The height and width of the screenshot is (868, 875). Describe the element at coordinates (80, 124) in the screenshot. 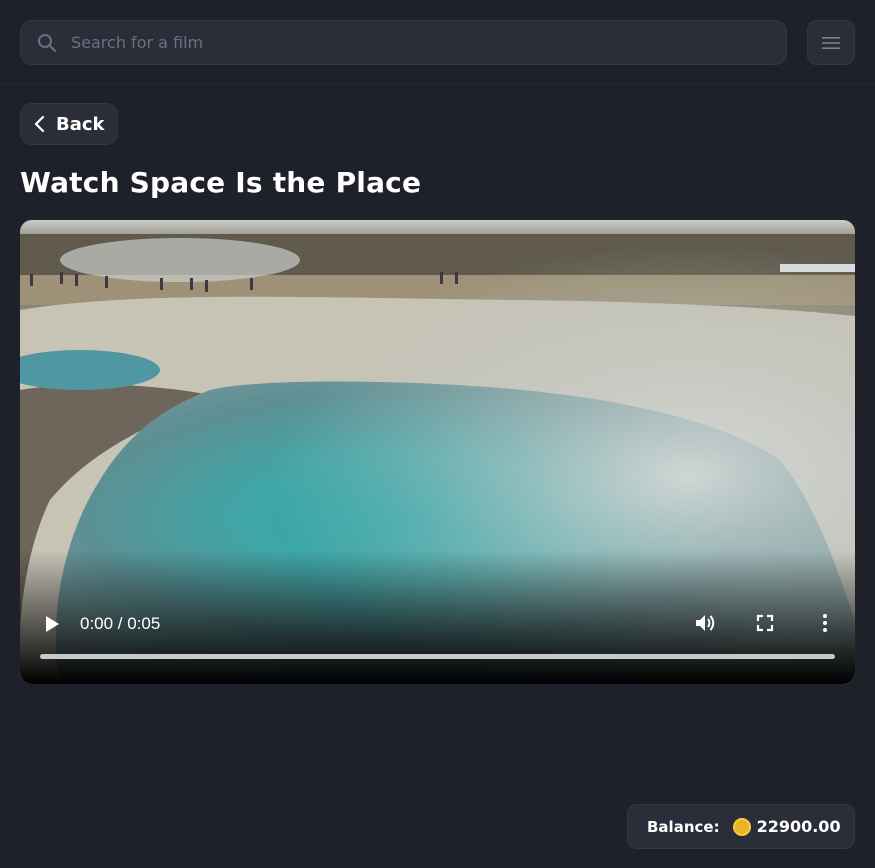

I see `back-button-label: Back` at that location.